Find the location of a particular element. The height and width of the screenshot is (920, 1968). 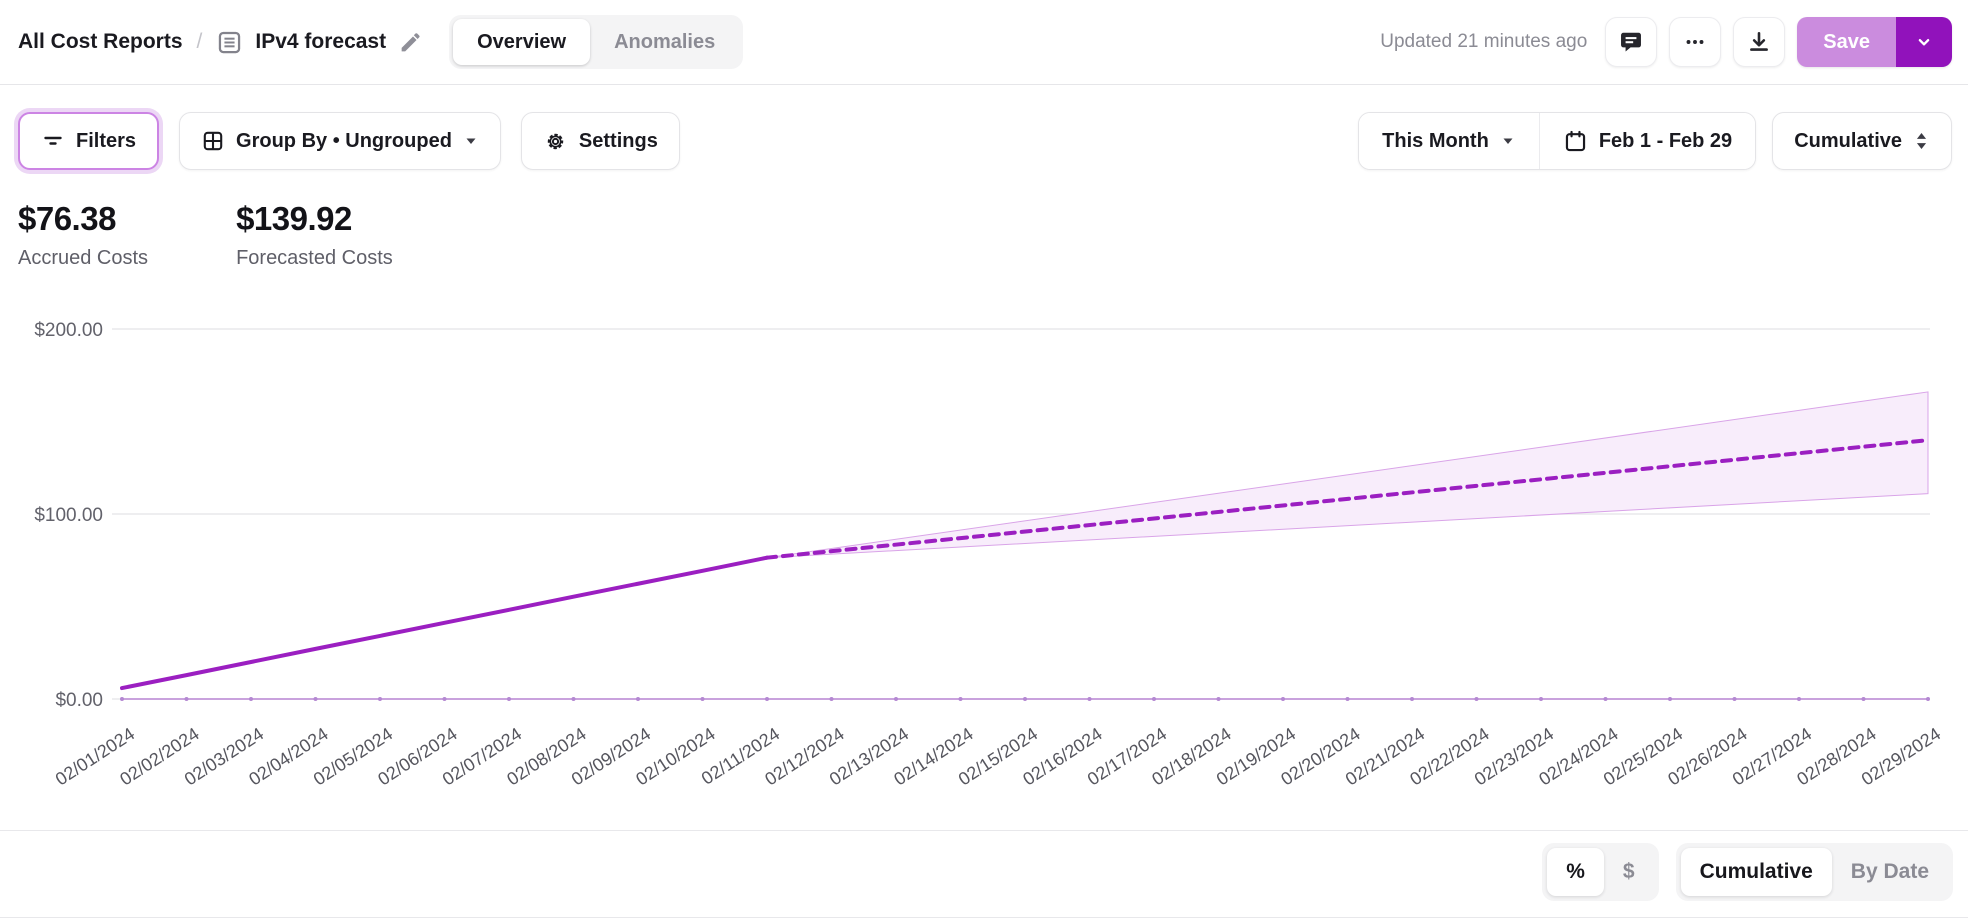

filters-button: Filters is located at coordinates (89, 141).